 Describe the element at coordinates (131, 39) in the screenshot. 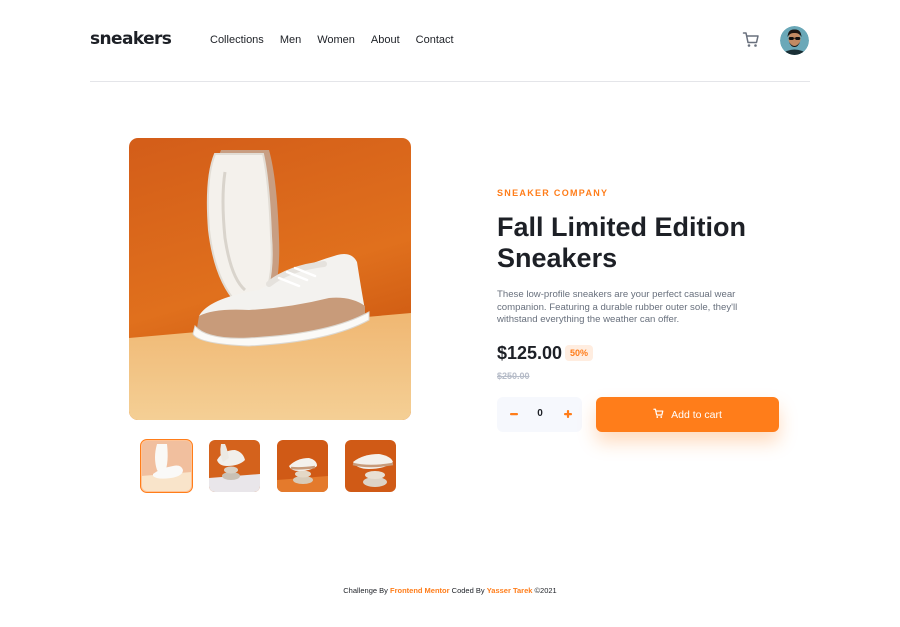

I see `site-logo: sneakers` at that location.